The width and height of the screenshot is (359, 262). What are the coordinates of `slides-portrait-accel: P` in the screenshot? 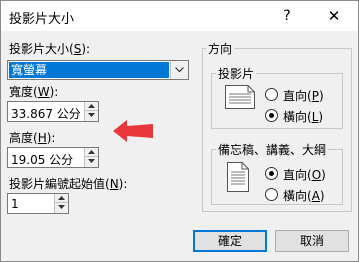 It's located at (315, 96).